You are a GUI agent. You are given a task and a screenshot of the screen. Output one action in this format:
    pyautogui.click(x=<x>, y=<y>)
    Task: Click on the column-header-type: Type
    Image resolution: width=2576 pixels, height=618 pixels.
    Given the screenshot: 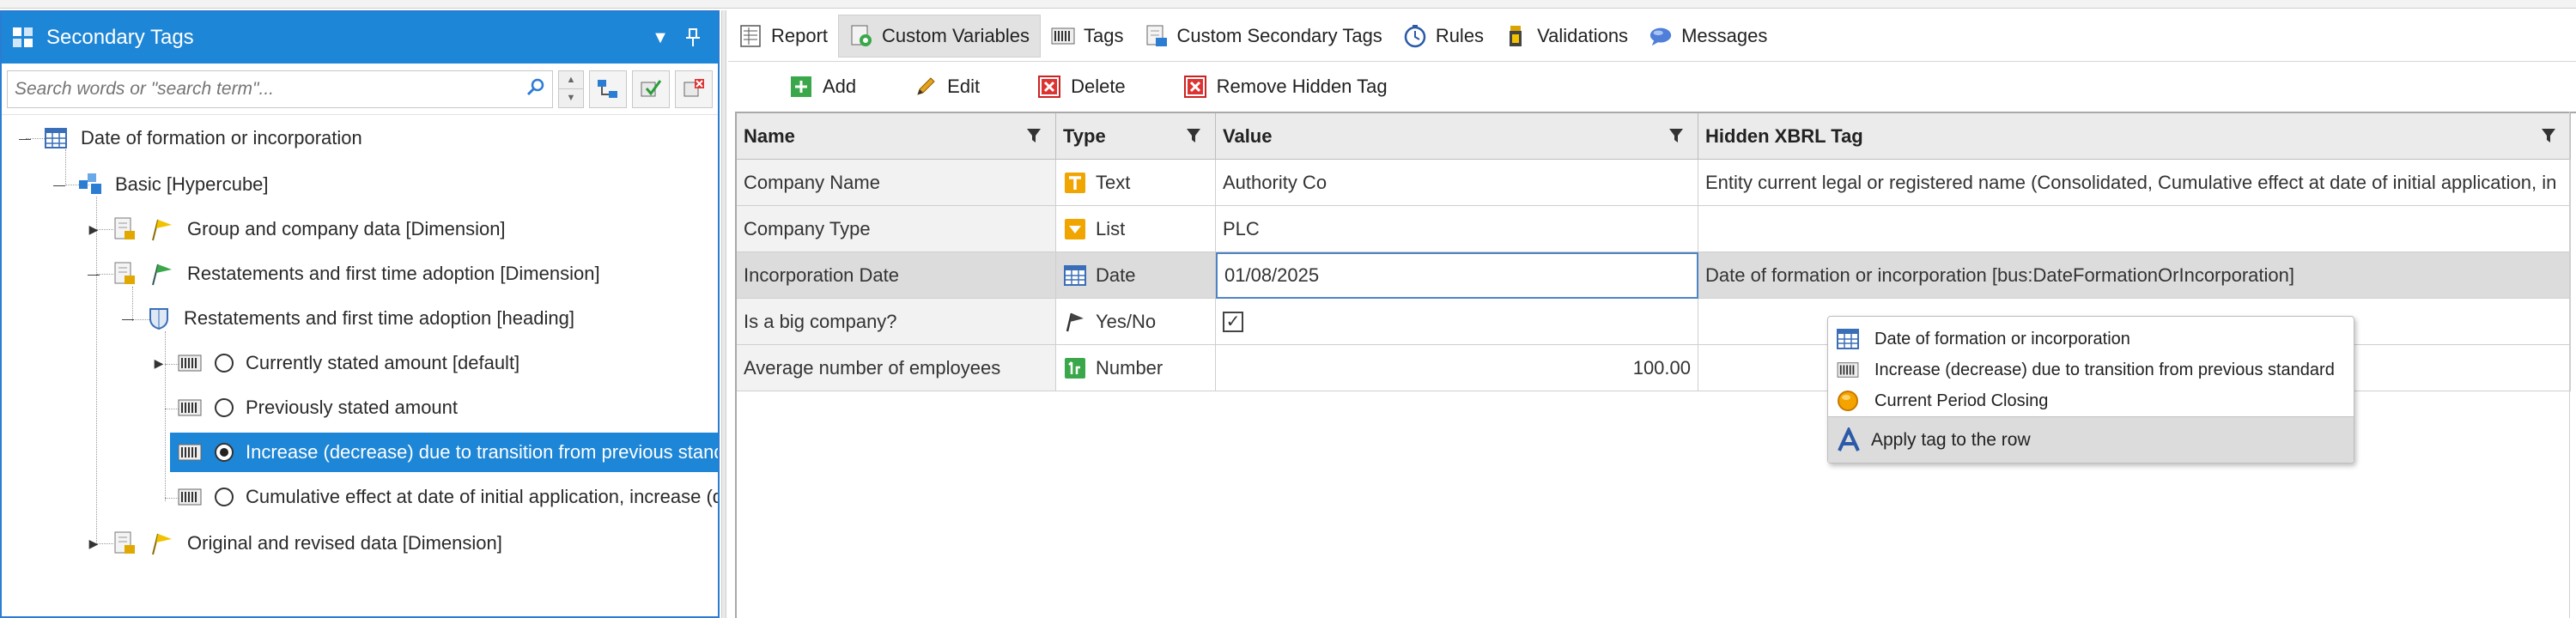 What is the action you would take?
    pyautogui.click(x=1136, y=136)
    